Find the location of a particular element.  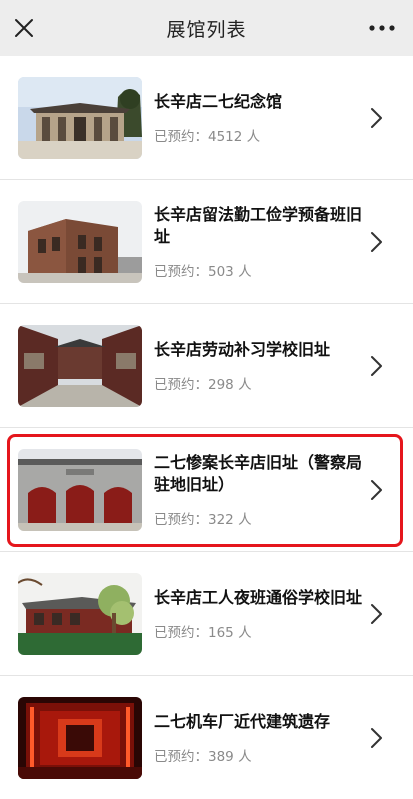

booked-number: 503 is located at coordinates (221, 271).